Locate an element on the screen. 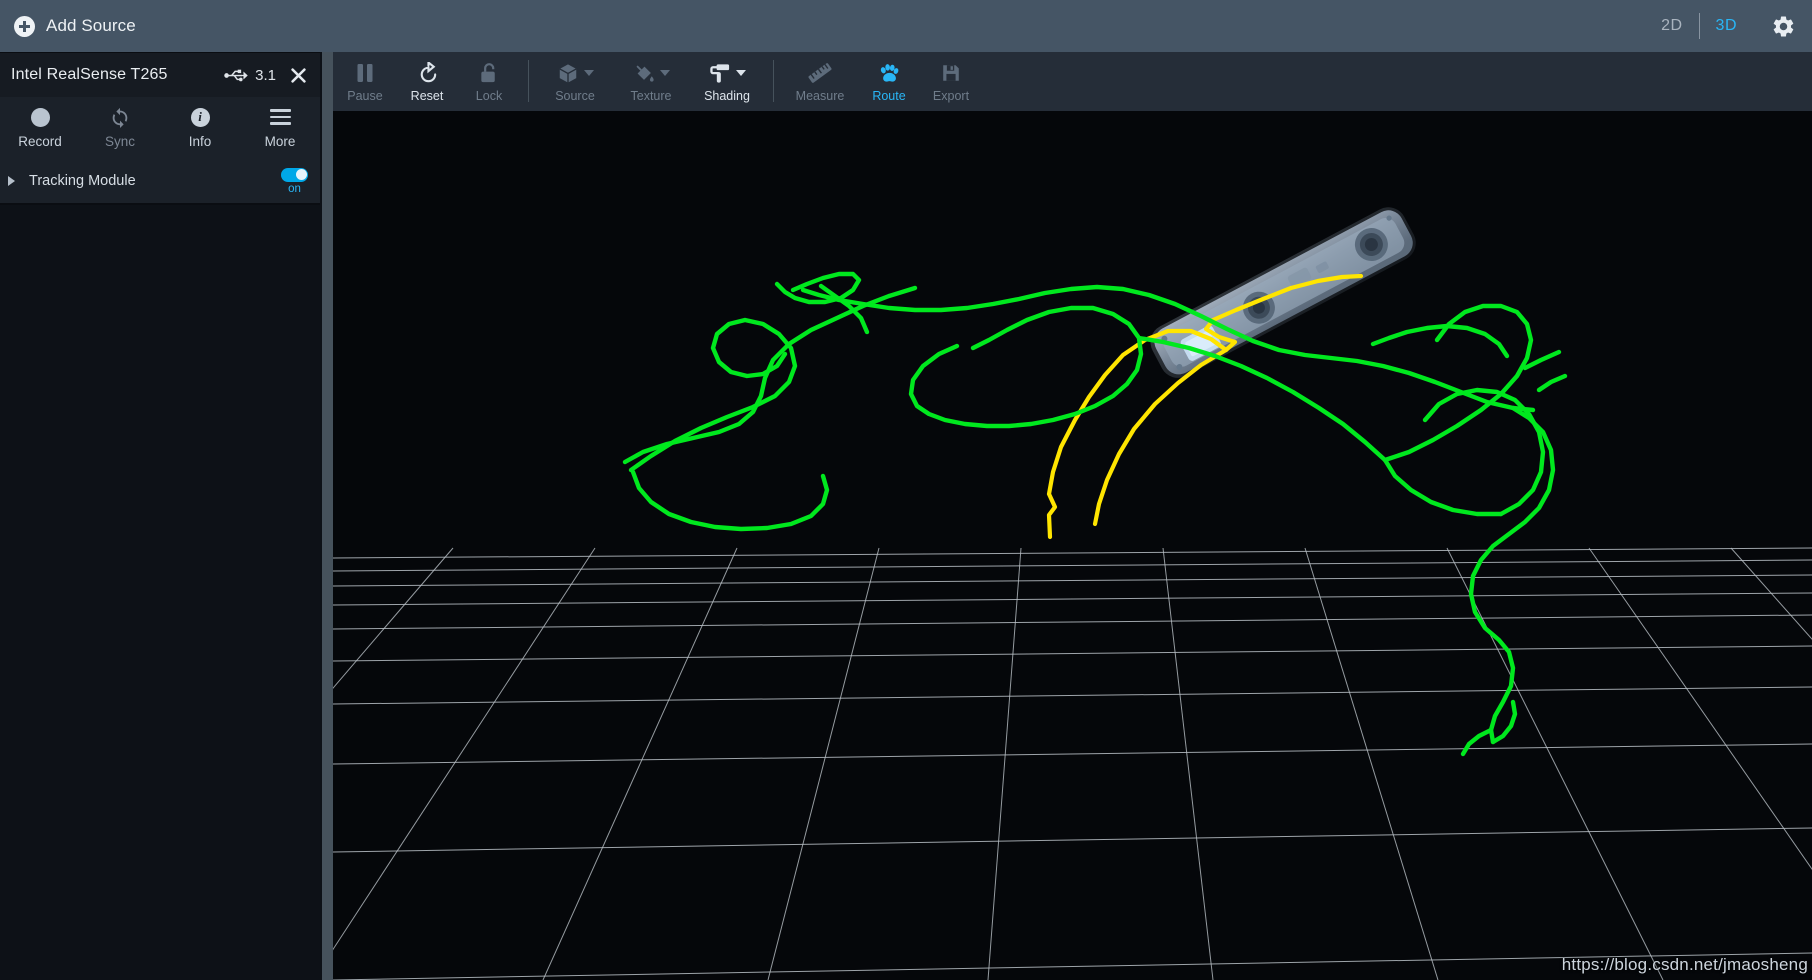 This screenshot has height=980, width=1812. export-button: Export is located at coordinates (951, 81).